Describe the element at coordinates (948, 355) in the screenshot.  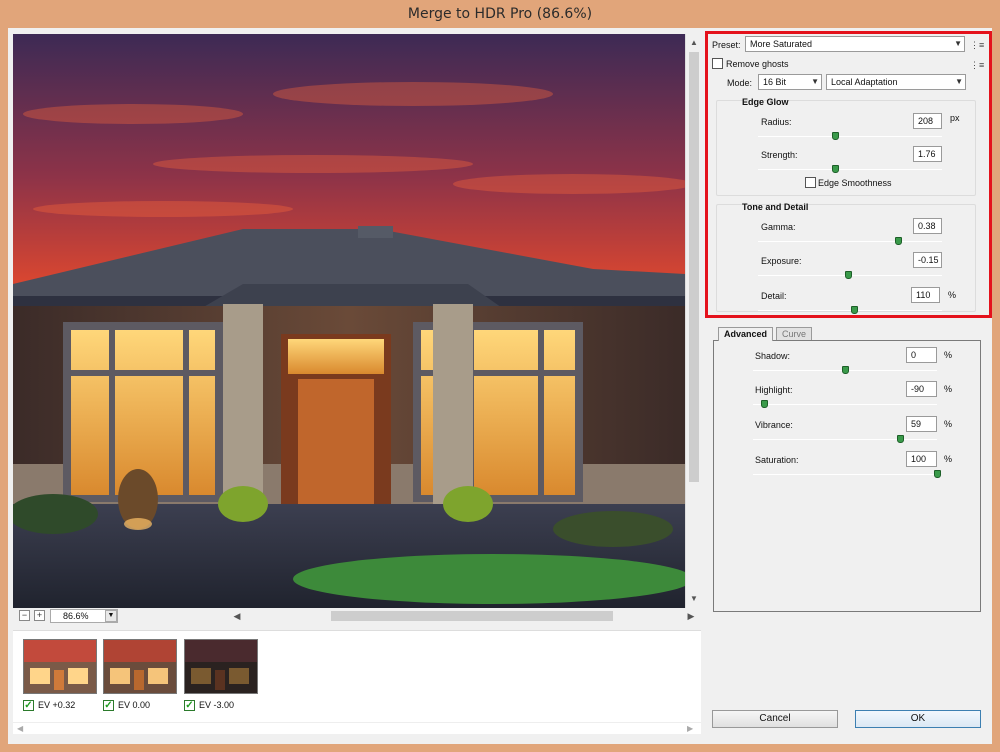
I see `shadow-unit: %` at that location.